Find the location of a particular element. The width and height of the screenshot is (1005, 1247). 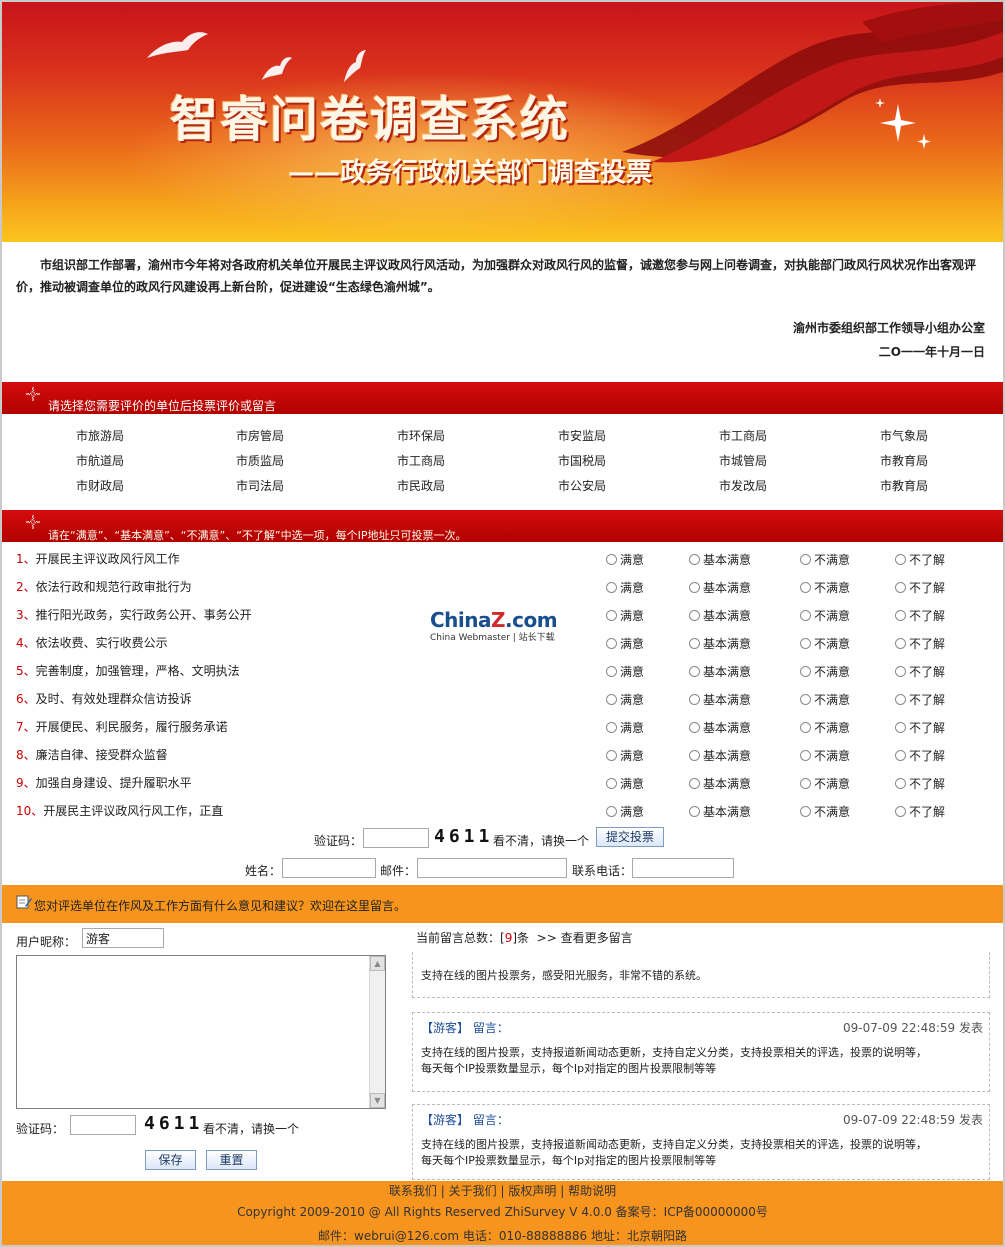

submit-vote-button: 提交投票 is located at coordinates (630, 837).